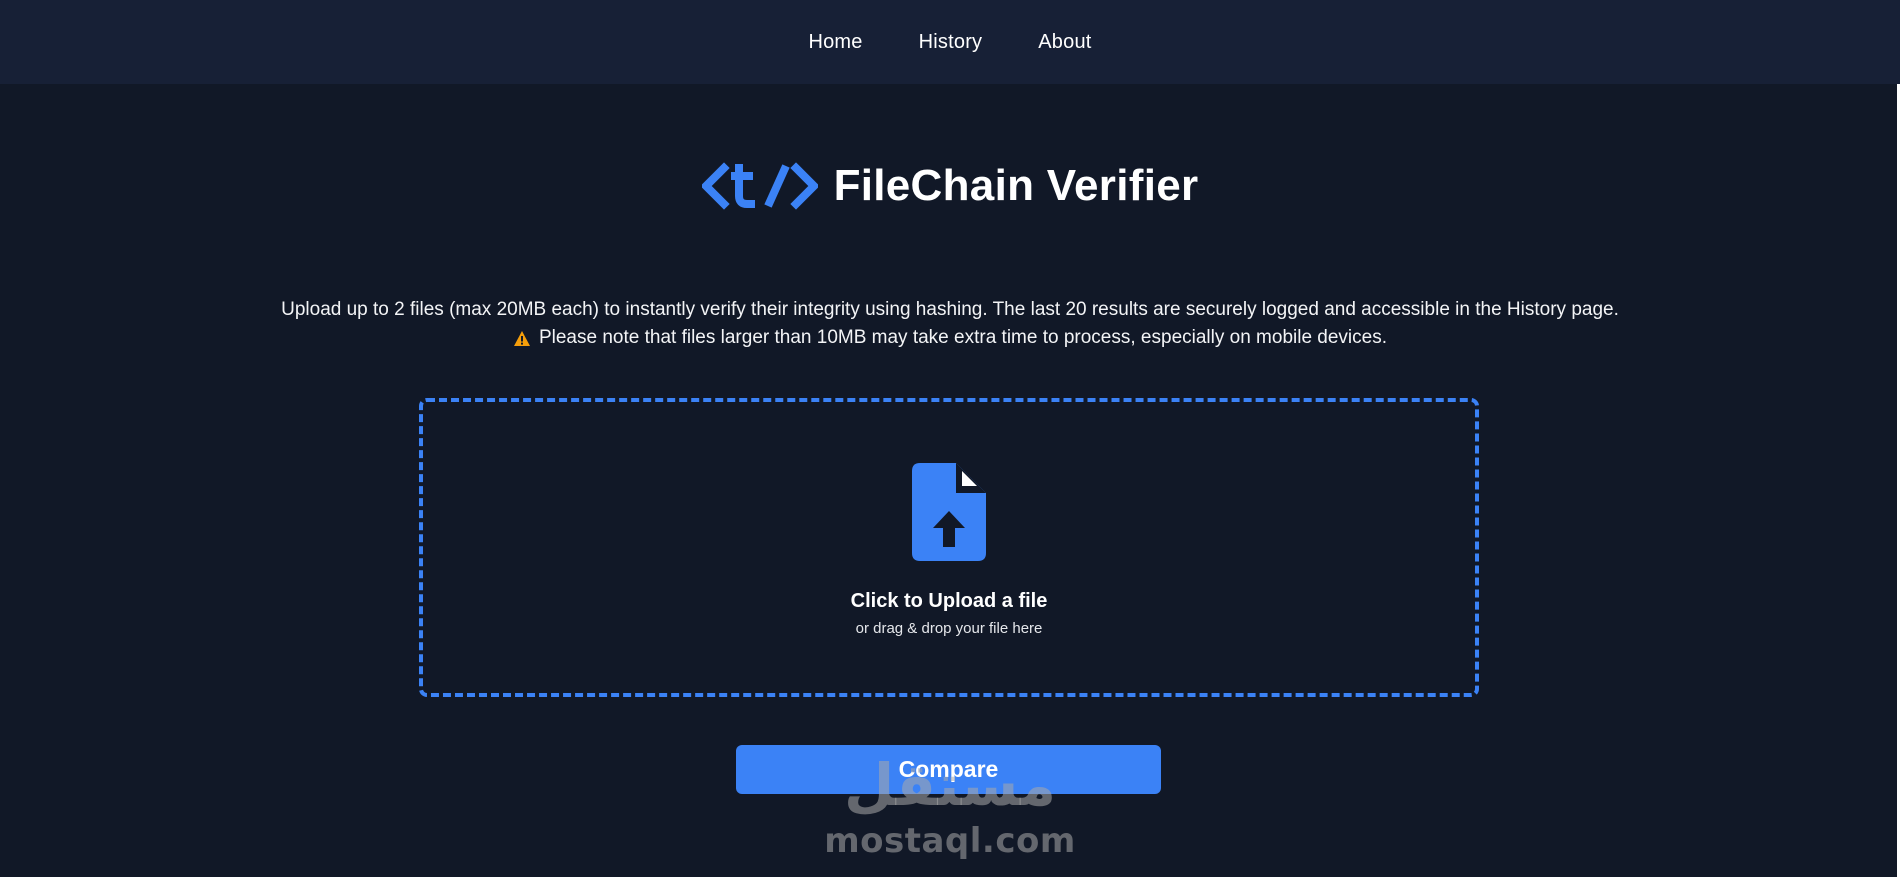 Image resolution: width=1900 pixels, height=877 pixels. I want to click on top-navbar: Home History About, so click(950, 42).